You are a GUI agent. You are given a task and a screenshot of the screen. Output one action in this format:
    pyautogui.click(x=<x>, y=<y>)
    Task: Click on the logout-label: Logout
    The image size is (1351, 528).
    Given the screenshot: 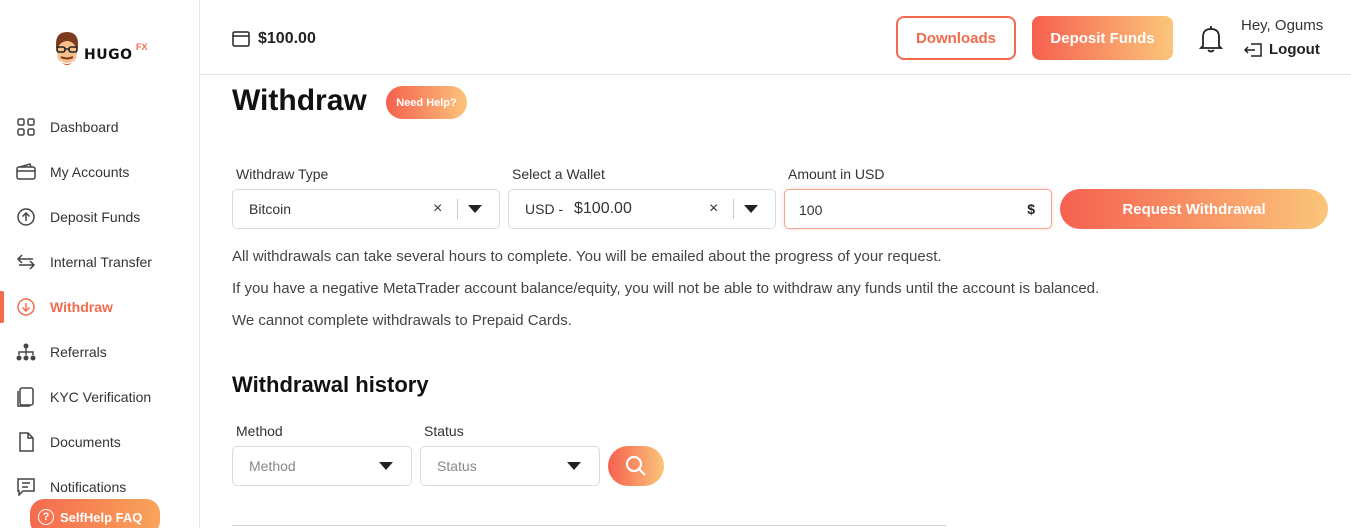 What is the action you would take?
    pyautogui.click(x=1294, y=49)
    